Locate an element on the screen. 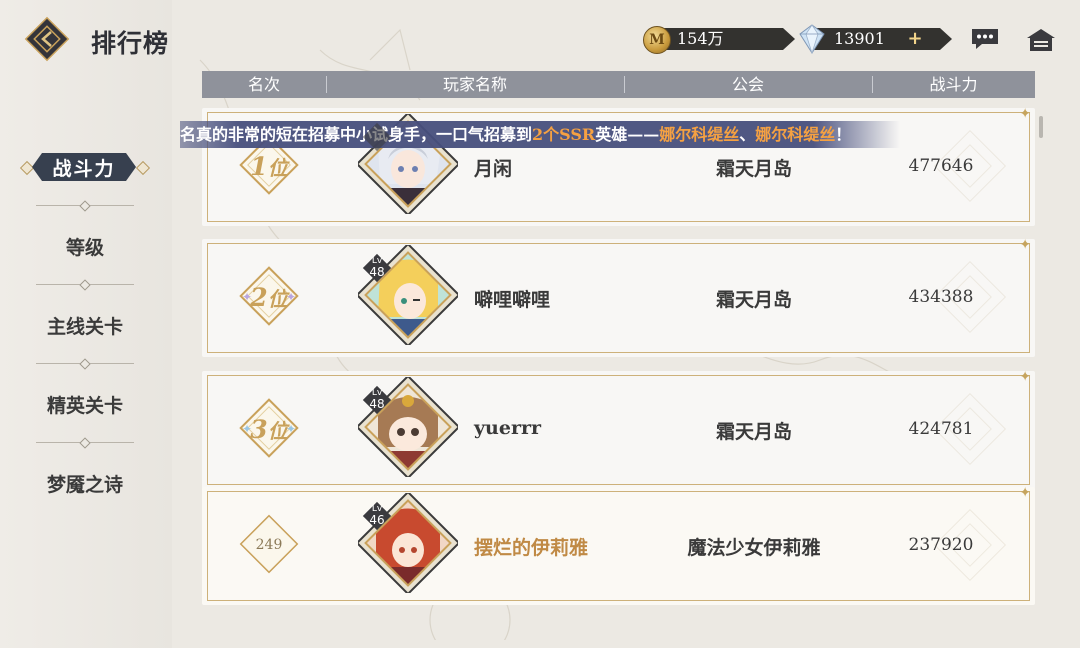  menu-item-label: 战斗力 is located at coordinates (84, 169).